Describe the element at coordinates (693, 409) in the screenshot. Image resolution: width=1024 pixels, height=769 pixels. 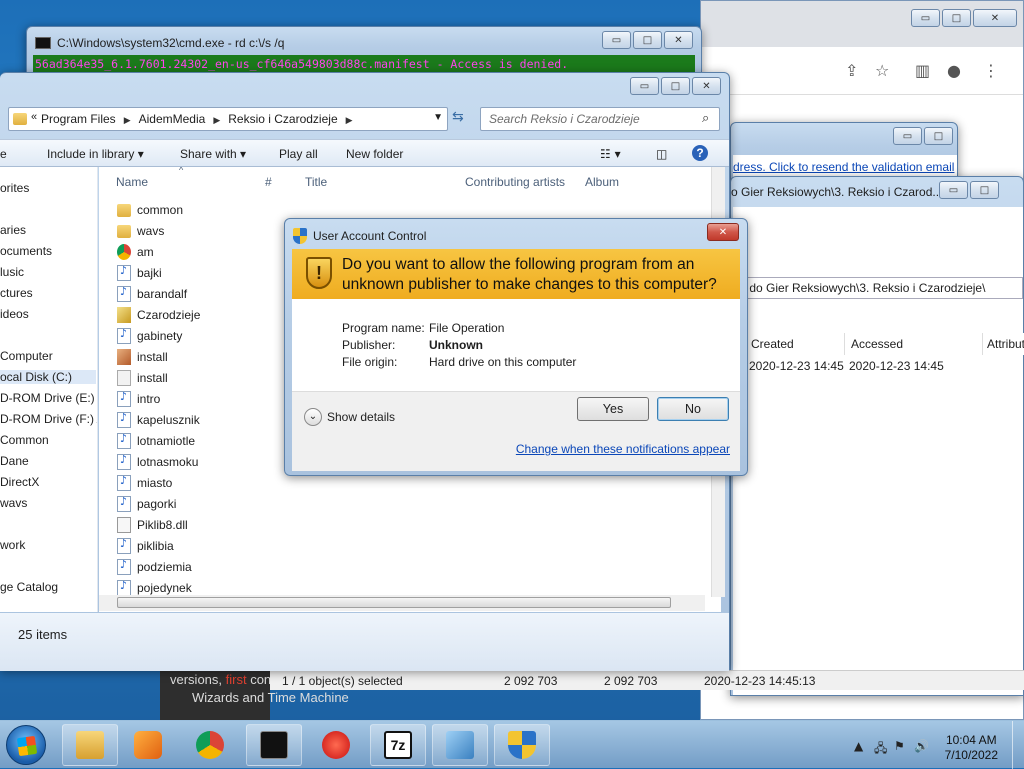
I see `no-button: No` at that location.